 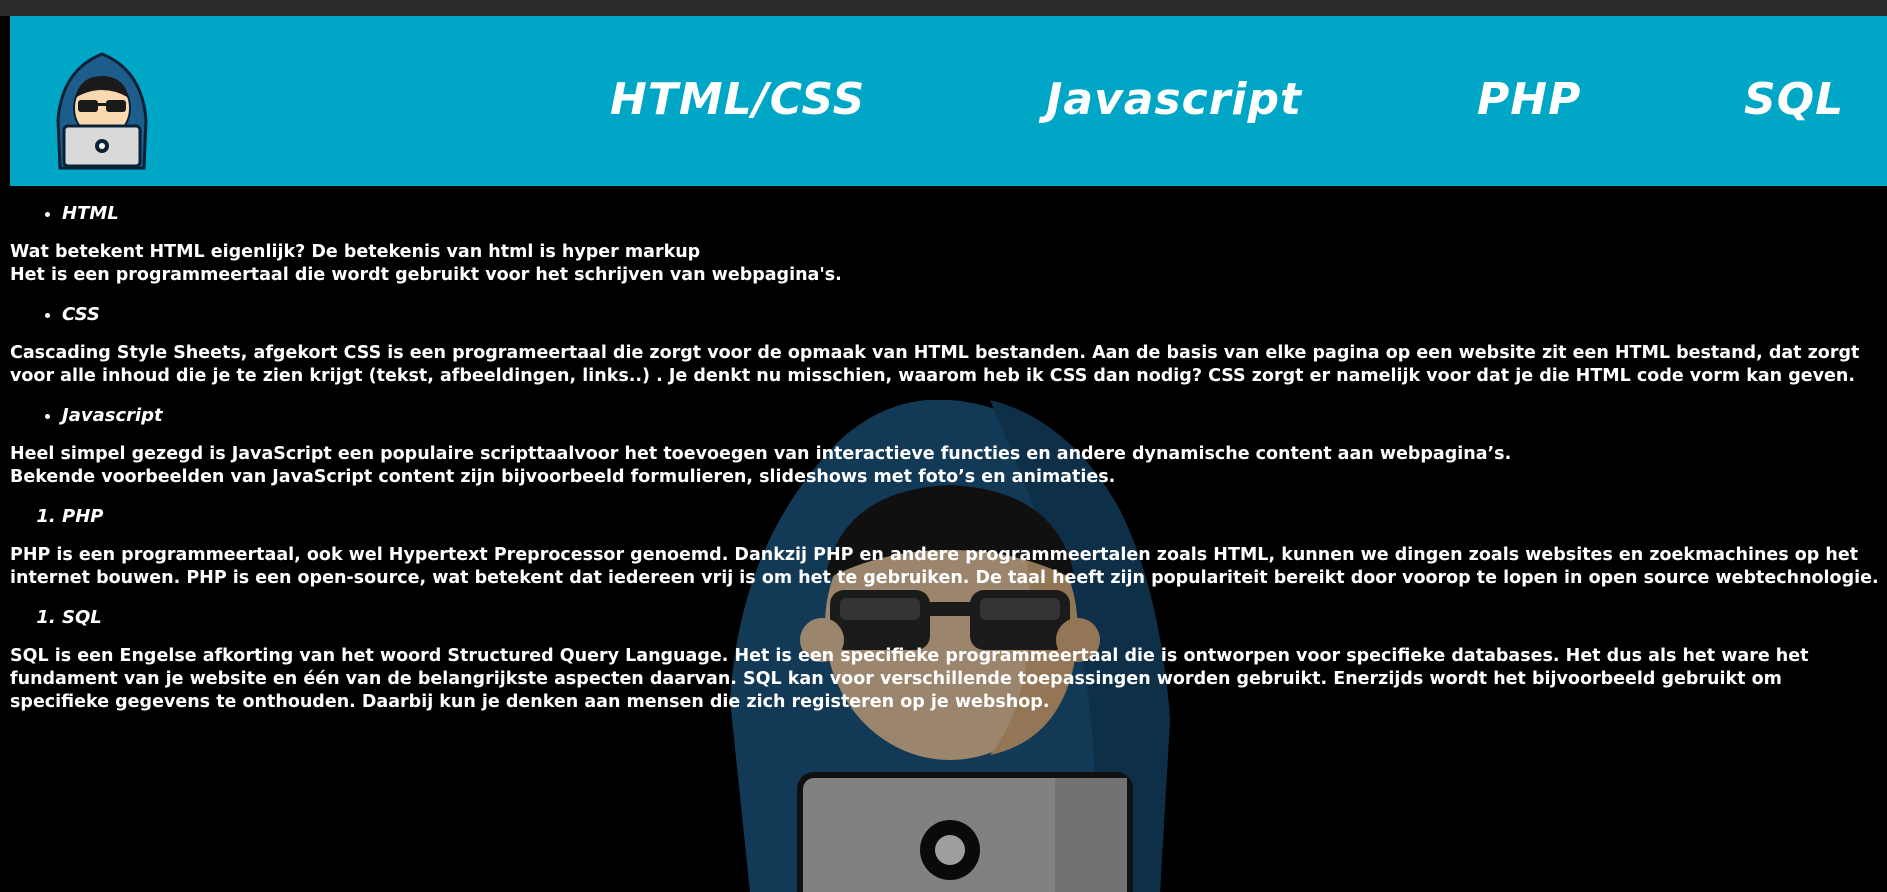 What do you see at coordinates (943, 8) in the screenshot?
I see `browser-top-strip` at bounding box center [943, 8].